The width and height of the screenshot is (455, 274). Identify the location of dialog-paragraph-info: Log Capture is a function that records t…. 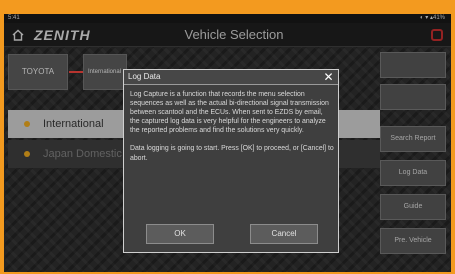
(229, 113).